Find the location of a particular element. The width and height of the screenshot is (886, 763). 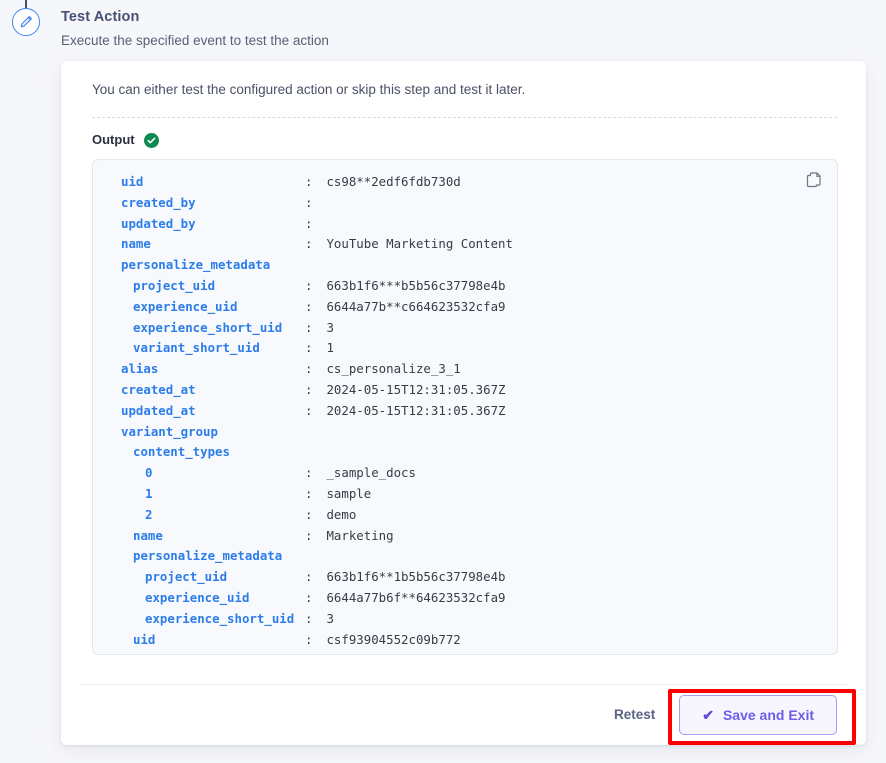

save-and-exit-label: Save and Exit is located at coordinates (768, 714).